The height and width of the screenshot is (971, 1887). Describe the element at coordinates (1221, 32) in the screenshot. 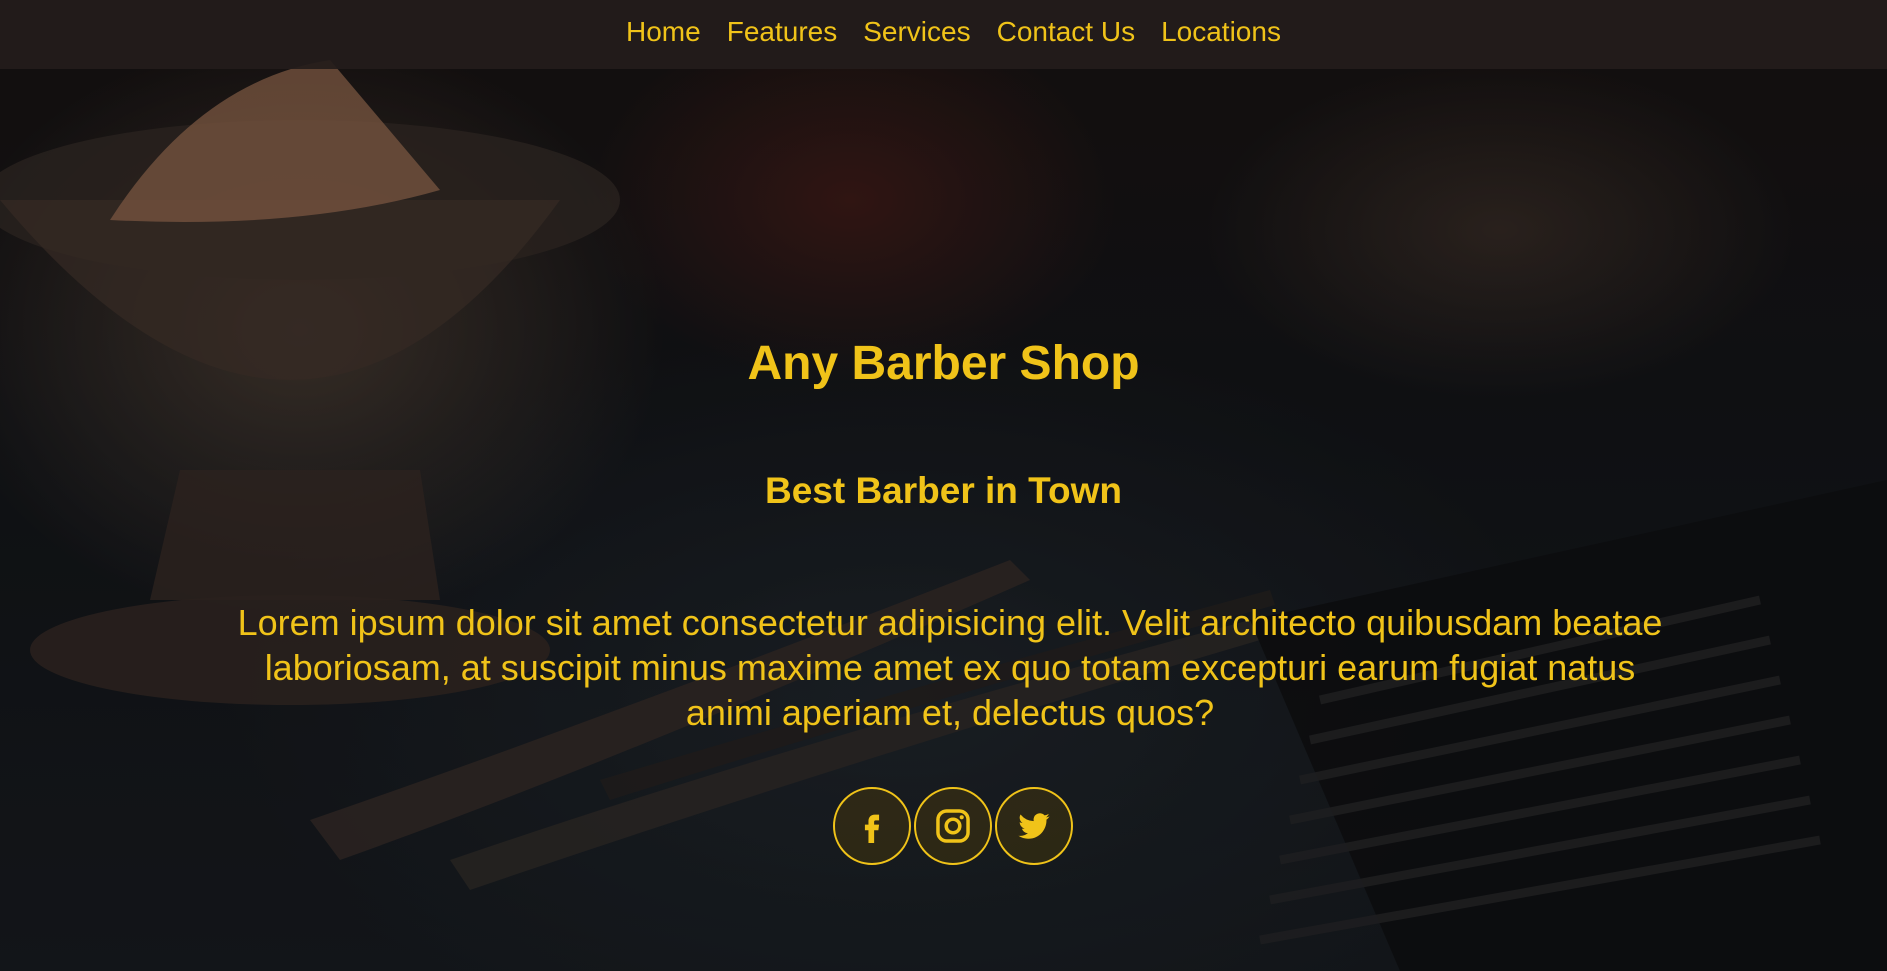

I see `nav-link-locations: Locations` at that location.